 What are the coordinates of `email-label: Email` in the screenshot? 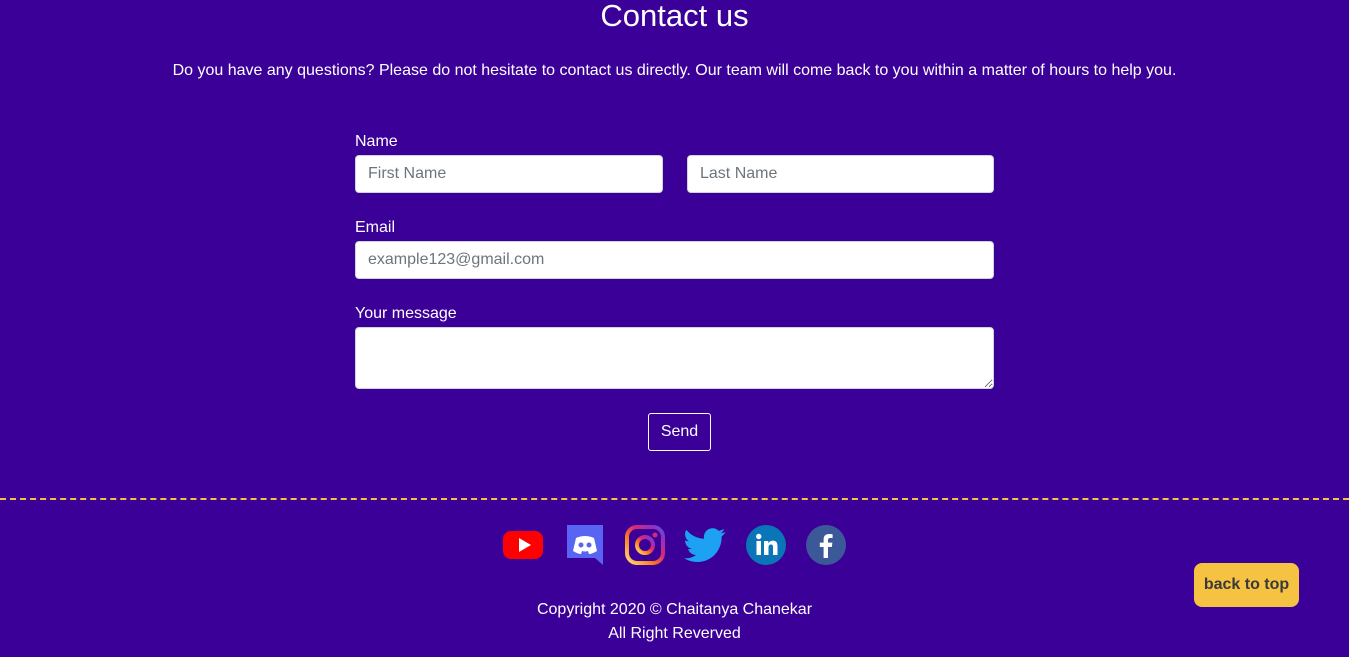 It's located at (375, 227).